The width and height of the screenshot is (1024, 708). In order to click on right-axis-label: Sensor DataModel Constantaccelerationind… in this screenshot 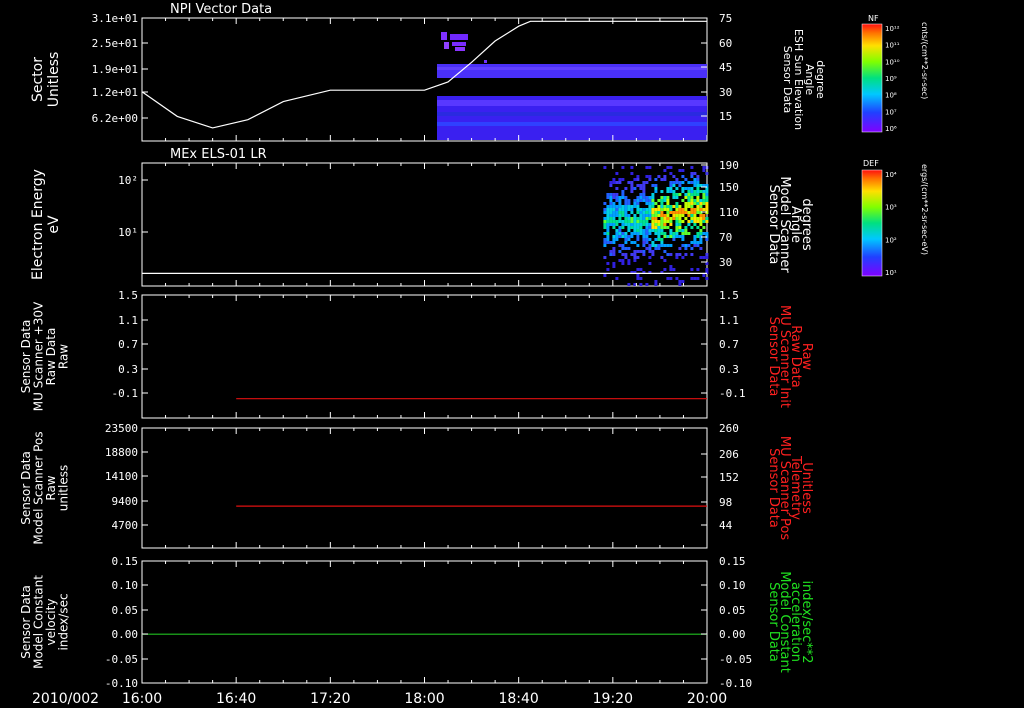, I will do `click(790, 622)`.